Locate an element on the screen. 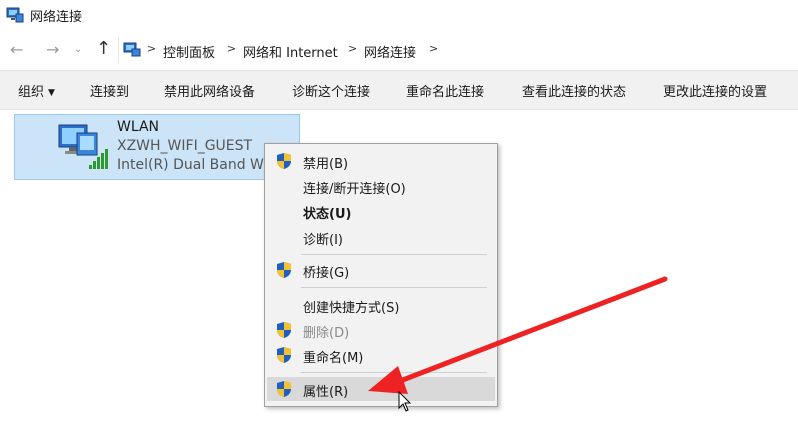 The height and width of the screenshot is (438, 798). annotation-arrow-icon is located at coordinates (518, 335).